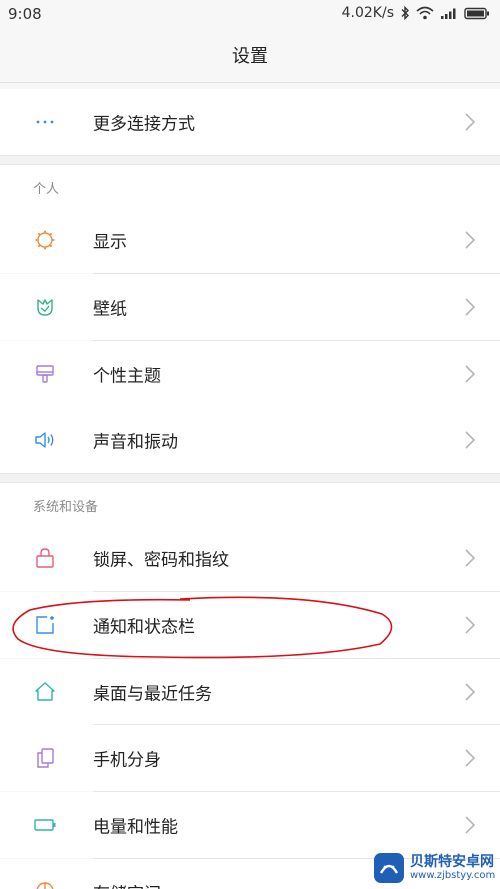 Image resolution: width=500 pixels, height=889 pixels. I want to click on status-time: 9:08, so click(25, 14).